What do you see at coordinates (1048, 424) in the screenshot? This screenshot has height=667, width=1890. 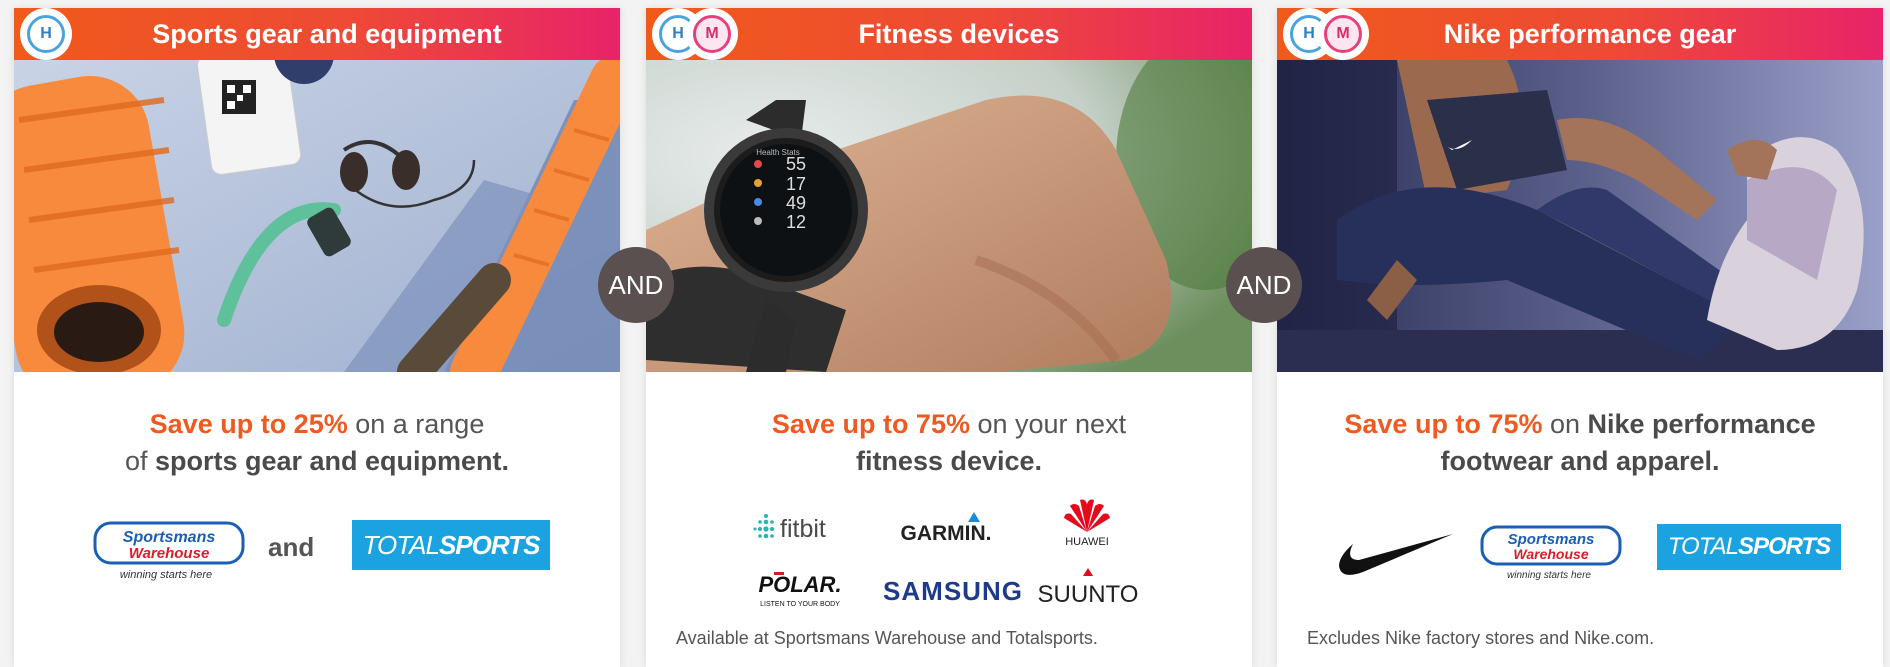 I see `offer-text: on your next` at bounding box center [1048, 424].